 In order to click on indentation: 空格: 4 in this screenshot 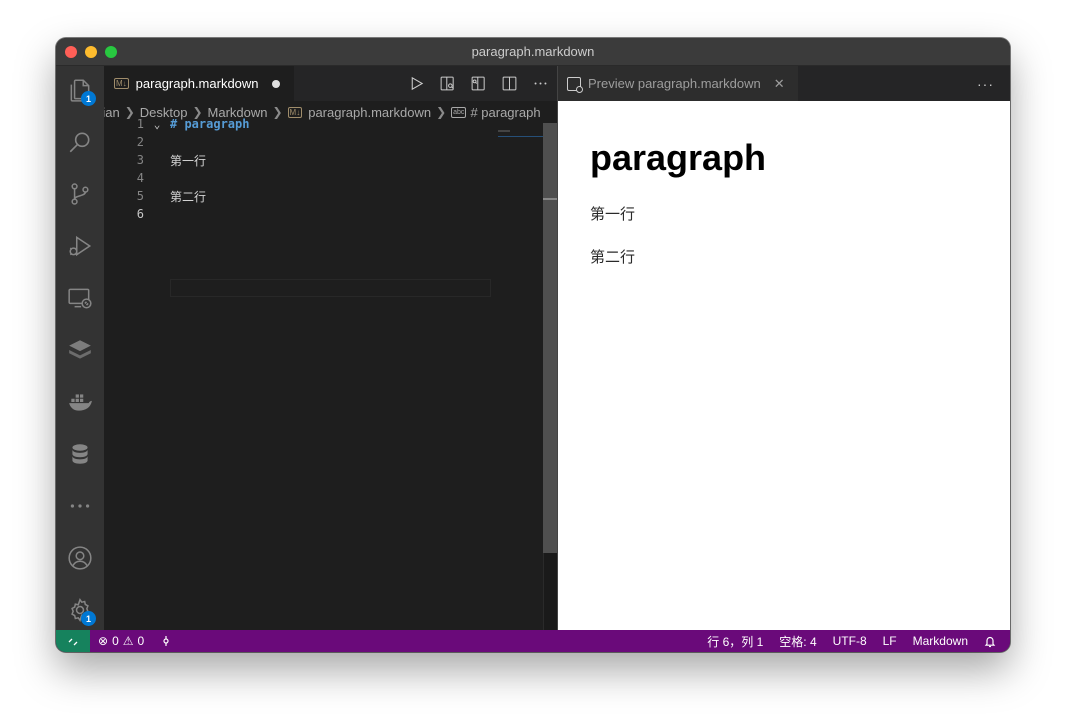, I will do `click(797, 641)`.